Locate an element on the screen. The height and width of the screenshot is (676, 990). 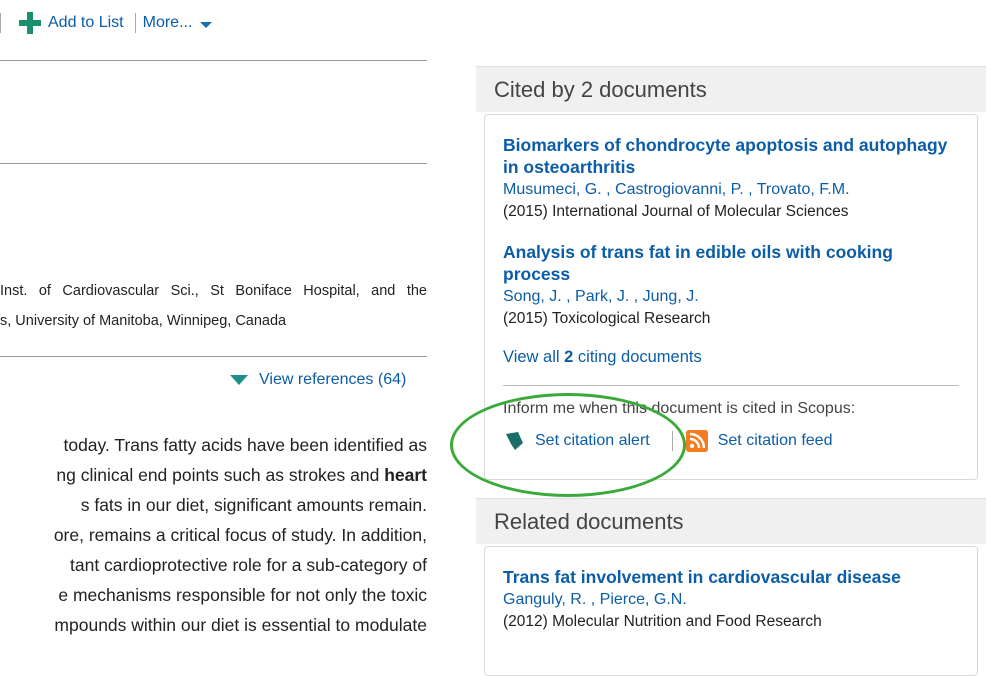
rss-icon is located at coordinates (696, 441).